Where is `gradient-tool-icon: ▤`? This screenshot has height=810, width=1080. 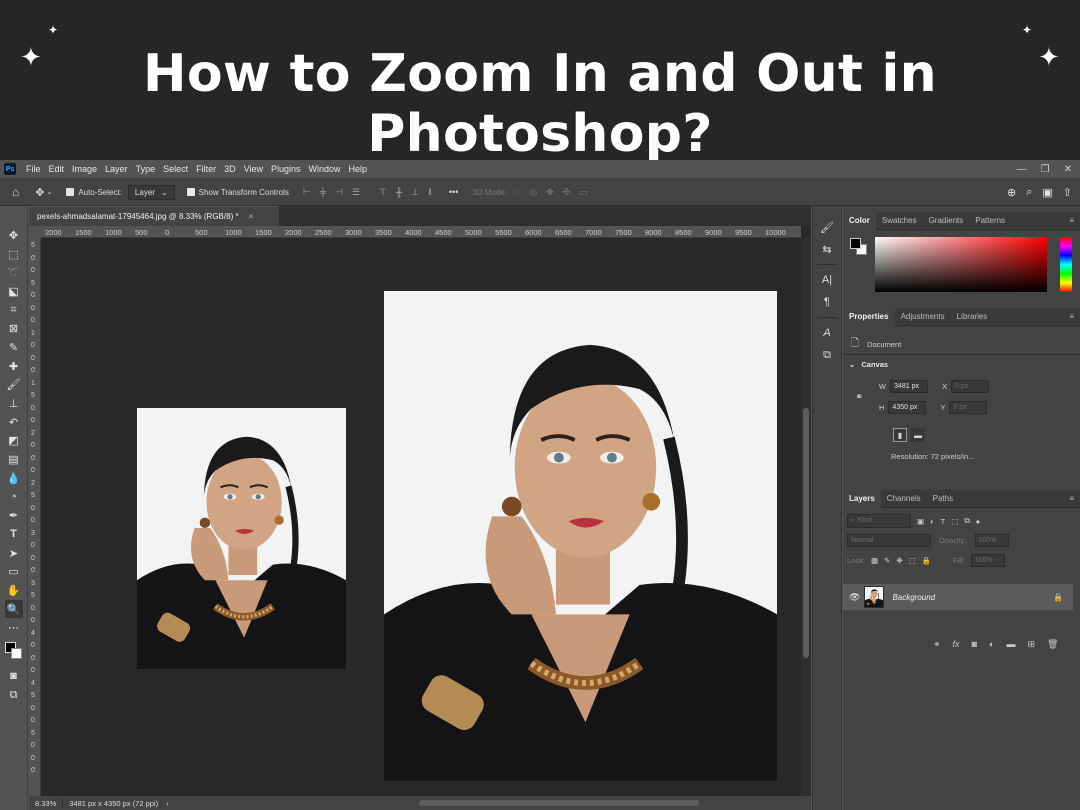
gradient-tool-icon: ▤ is located at coordinates (14, 459).